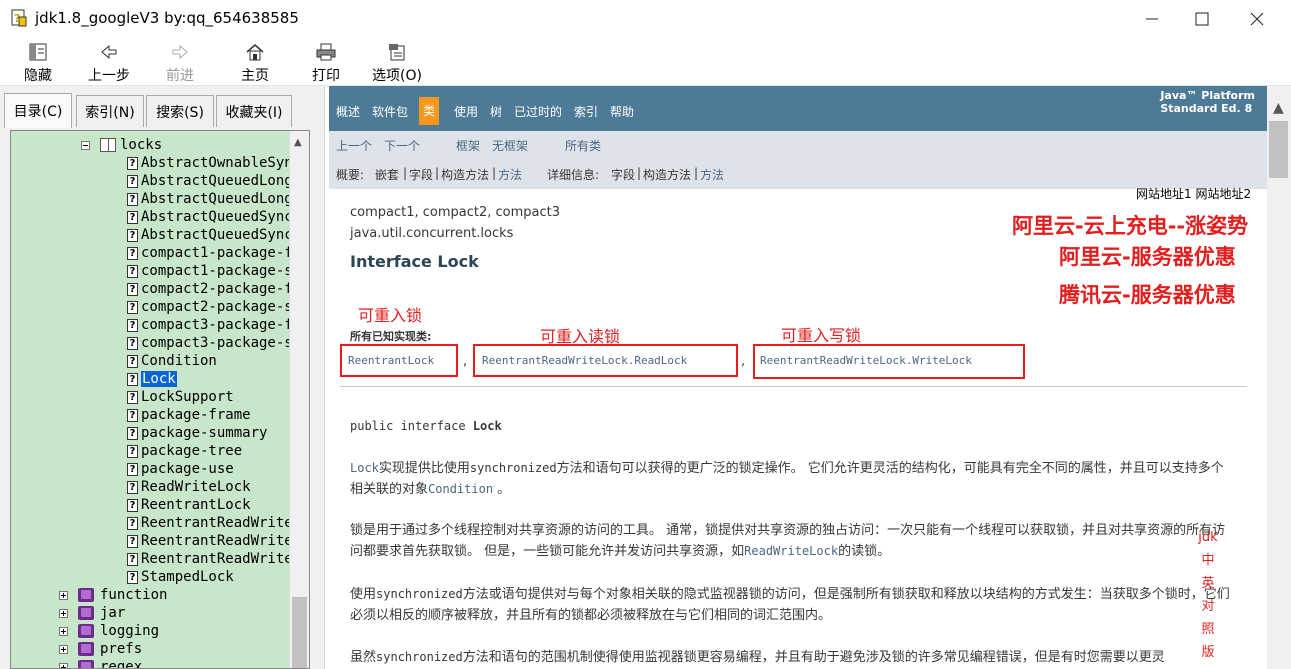  I want to click on frames-link: 框架, so click(468, 145).